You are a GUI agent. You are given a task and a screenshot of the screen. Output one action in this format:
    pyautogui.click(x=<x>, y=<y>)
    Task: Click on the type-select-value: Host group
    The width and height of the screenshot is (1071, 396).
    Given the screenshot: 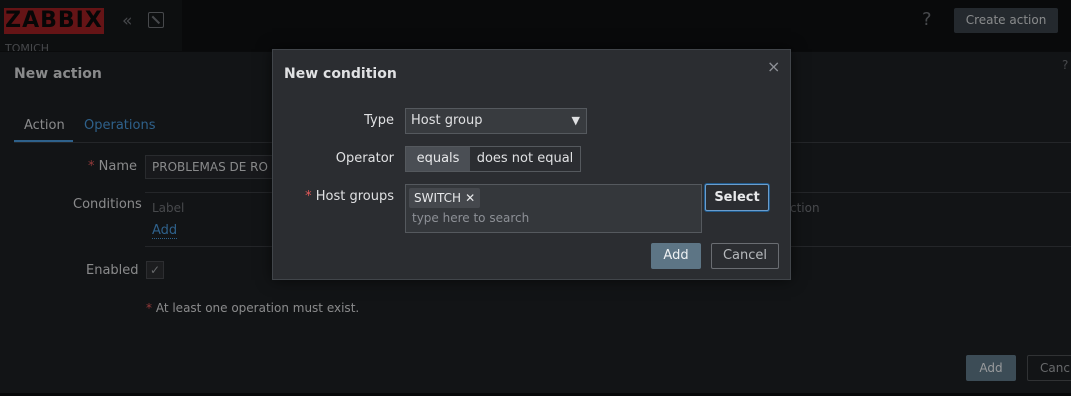 What is the action you would take?
    pyautogui.click(x=447, y=120)
    